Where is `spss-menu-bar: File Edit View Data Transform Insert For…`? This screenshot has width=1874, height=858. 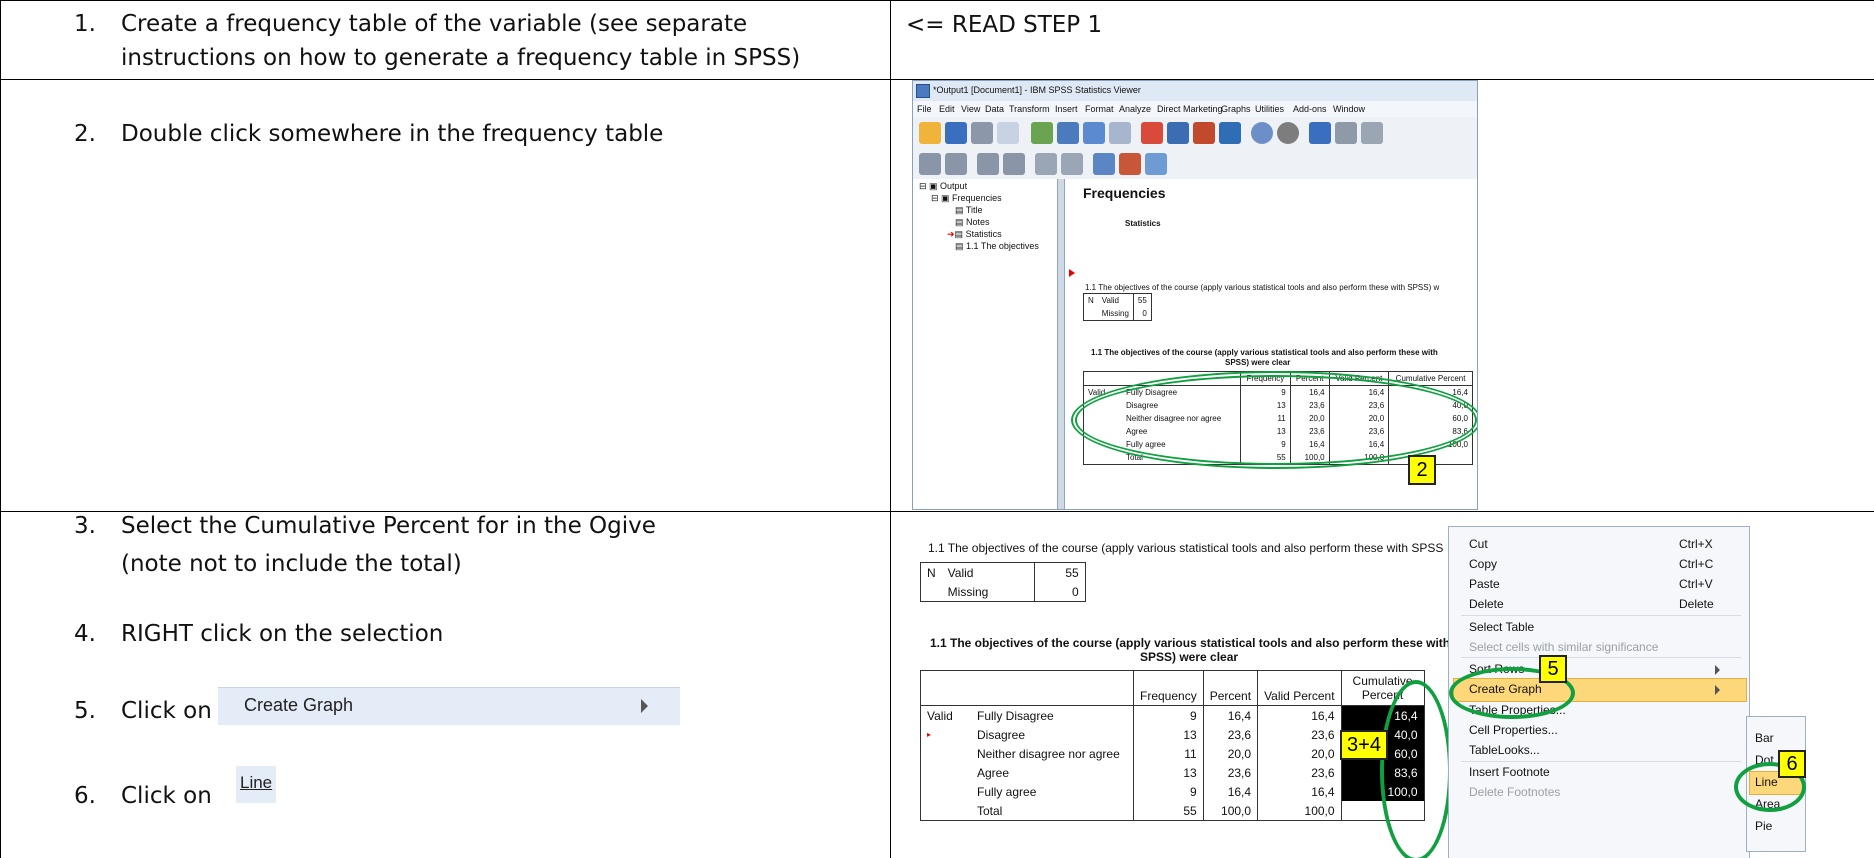 spss-menu-bar: File Edit View Data Transform Insert For… is located at coordinates (1195, 109).